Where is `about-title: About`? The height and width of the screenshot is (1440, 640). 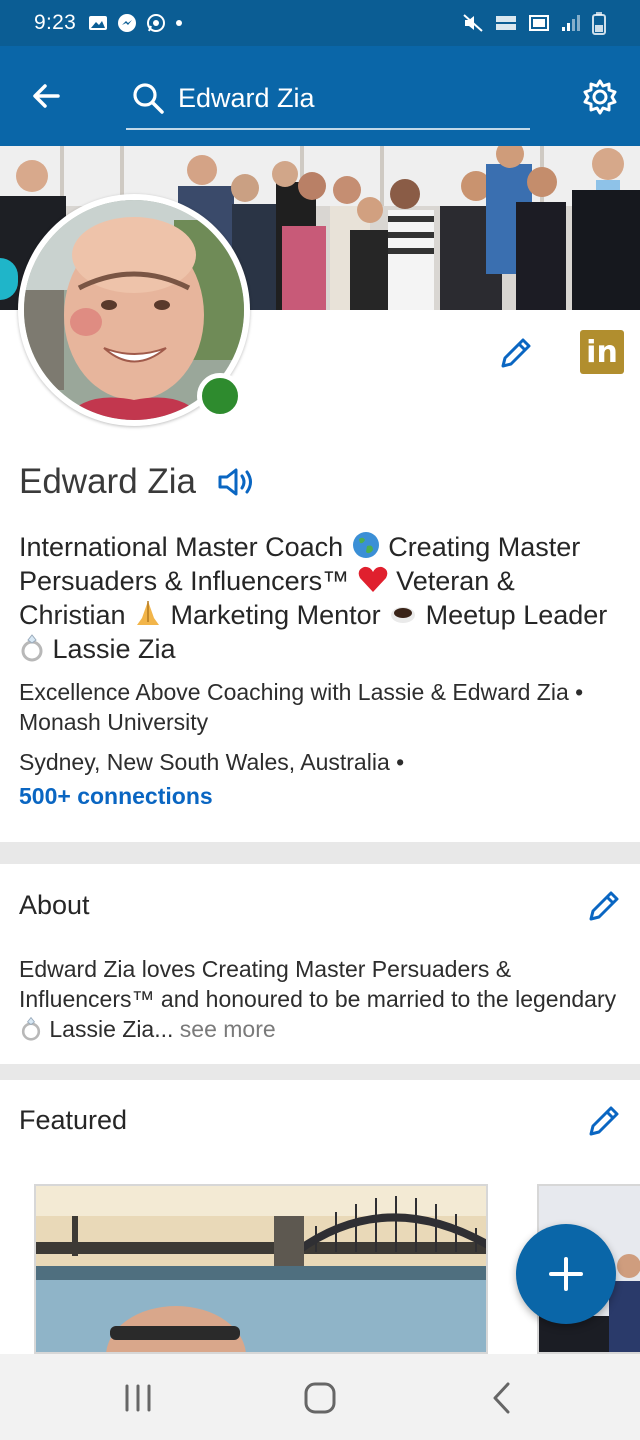
about-title: About is located at coordinates (54, 905).